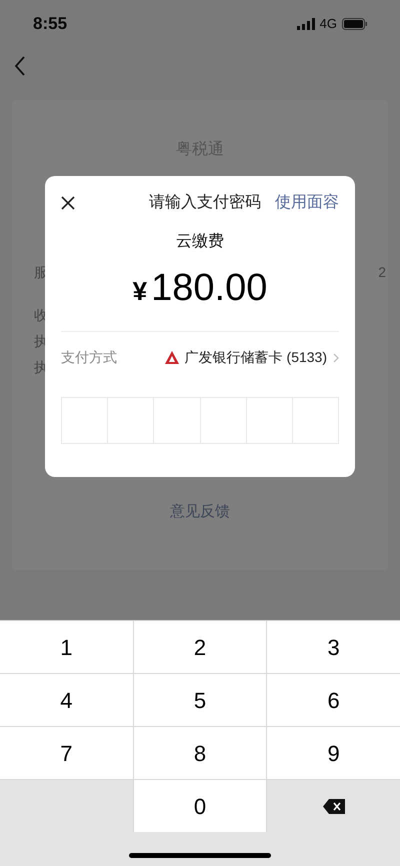  Describe the element at coordinates (255, 357) in the screenshot. I see `payment-method: 广发银行储蓄卡 (5133)` at that location.